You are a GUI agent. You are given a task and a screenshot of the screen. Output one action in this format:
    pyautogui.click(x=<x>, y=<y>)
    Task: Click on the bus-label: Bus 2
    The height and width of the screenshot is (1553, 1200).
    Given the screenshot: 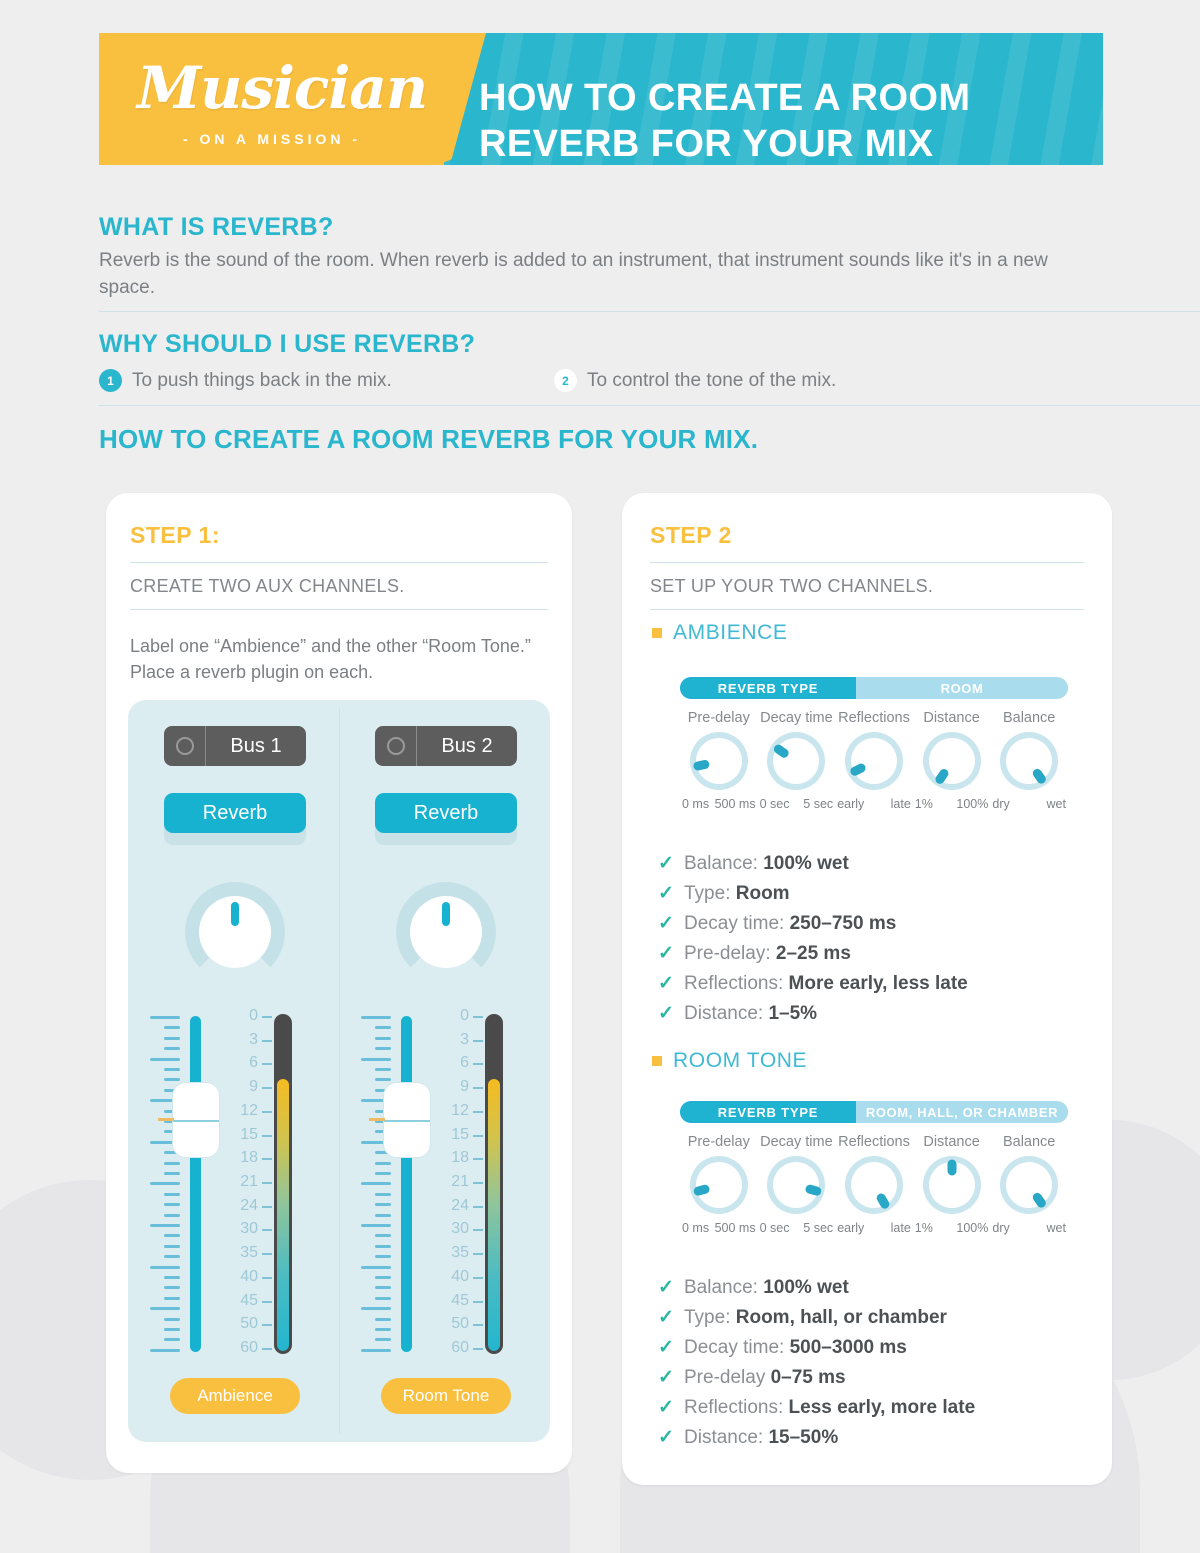 What is the action you would take?
    pyautogui.click(x=467, y=745)
    